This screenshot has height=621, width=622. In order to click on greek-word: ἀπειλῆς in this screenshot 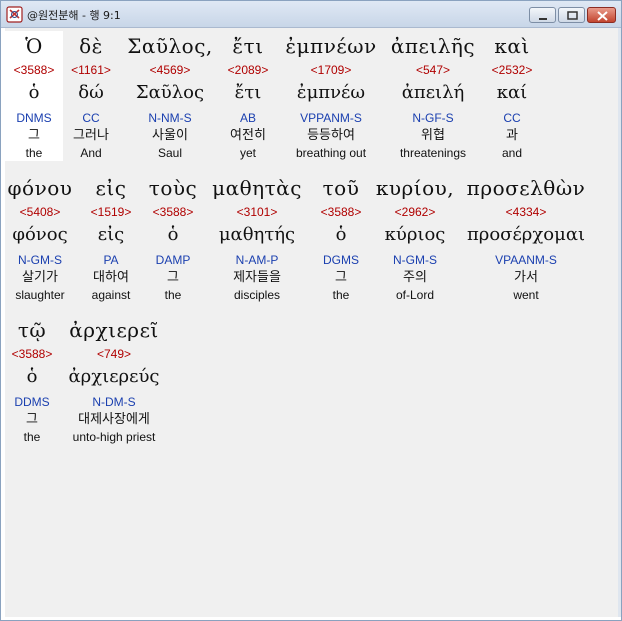, I will do `click(433, 46)`.